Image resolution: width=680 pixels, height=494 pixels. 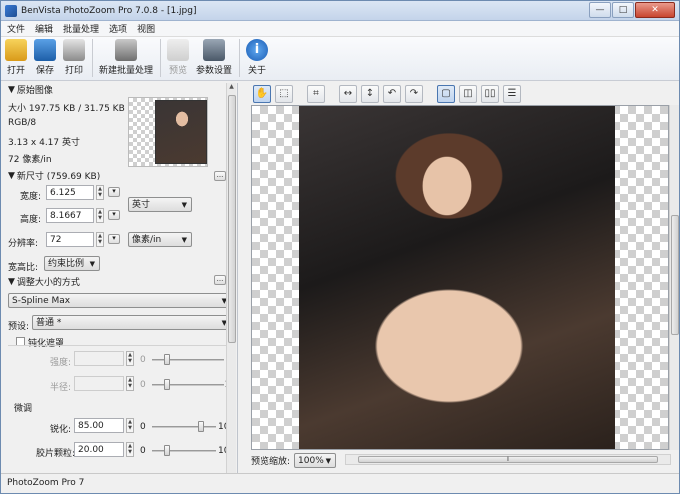 What do you see at coordinates (146, 28) in the screenshot?
I see `menu-view: 视图` at bounding box center [146, 28].